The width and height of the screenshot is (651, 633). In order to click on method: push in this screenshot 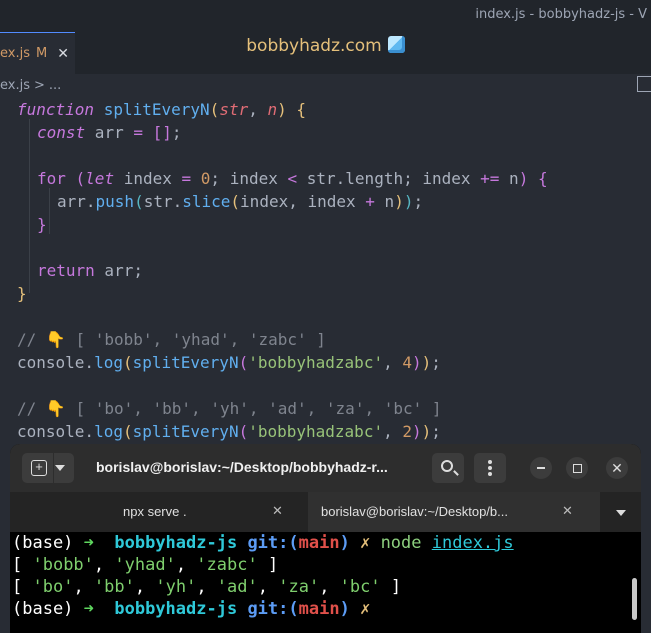, I will do `click(115, 201)`.